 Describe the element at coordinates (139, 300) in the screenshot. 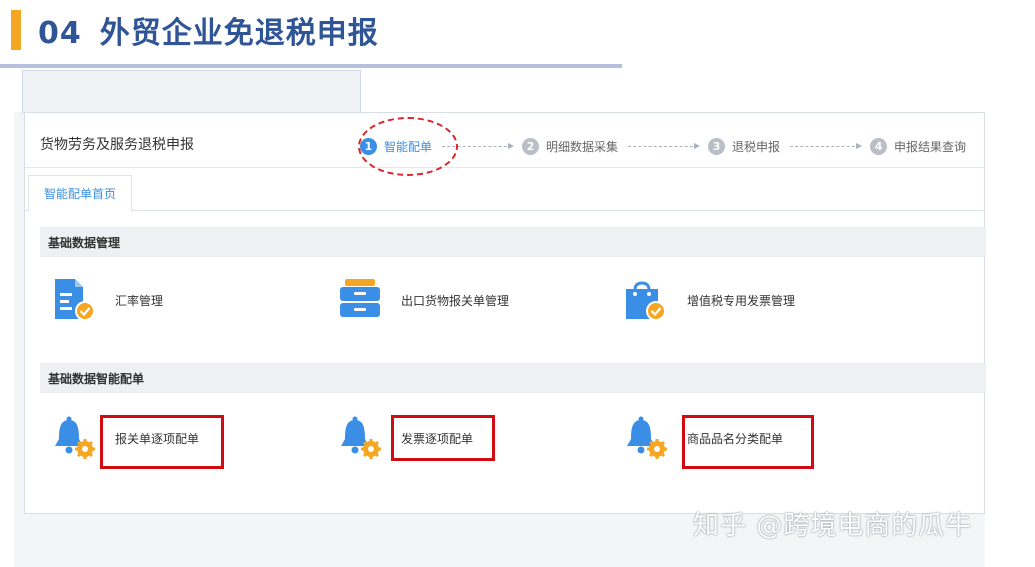

I see `tile-label: 汇率管理` at that location.